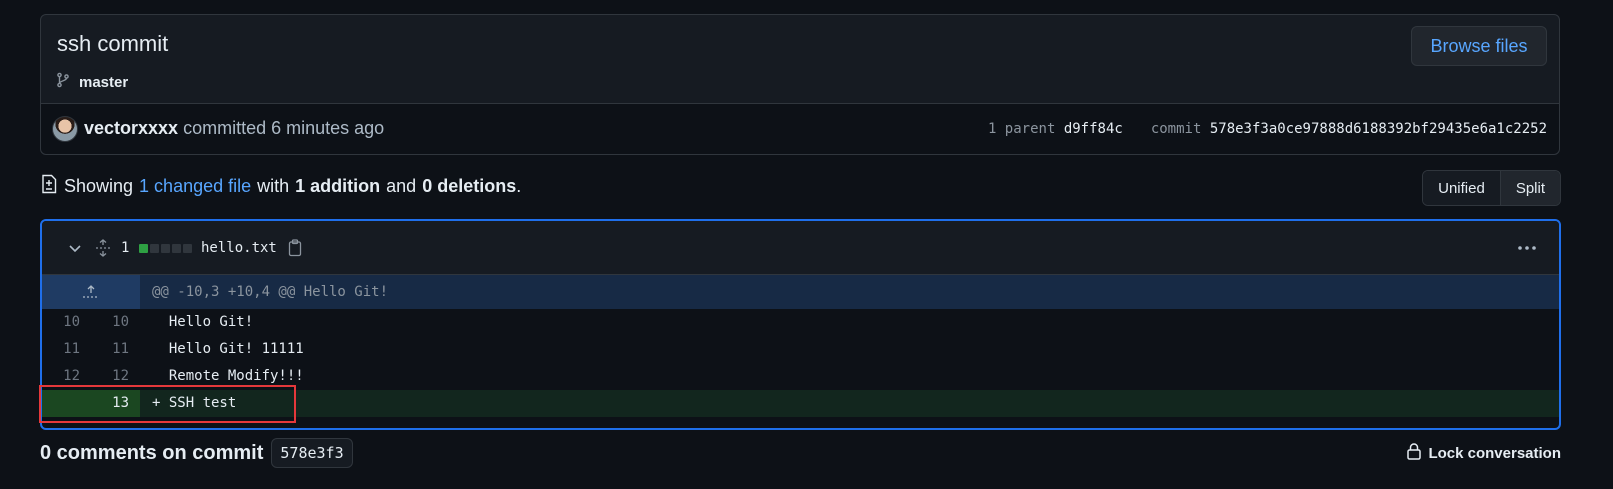  Describe the element at coordinates (800, 248) in the screenshot. I see `file-header: 1 hello.txt` at that location.